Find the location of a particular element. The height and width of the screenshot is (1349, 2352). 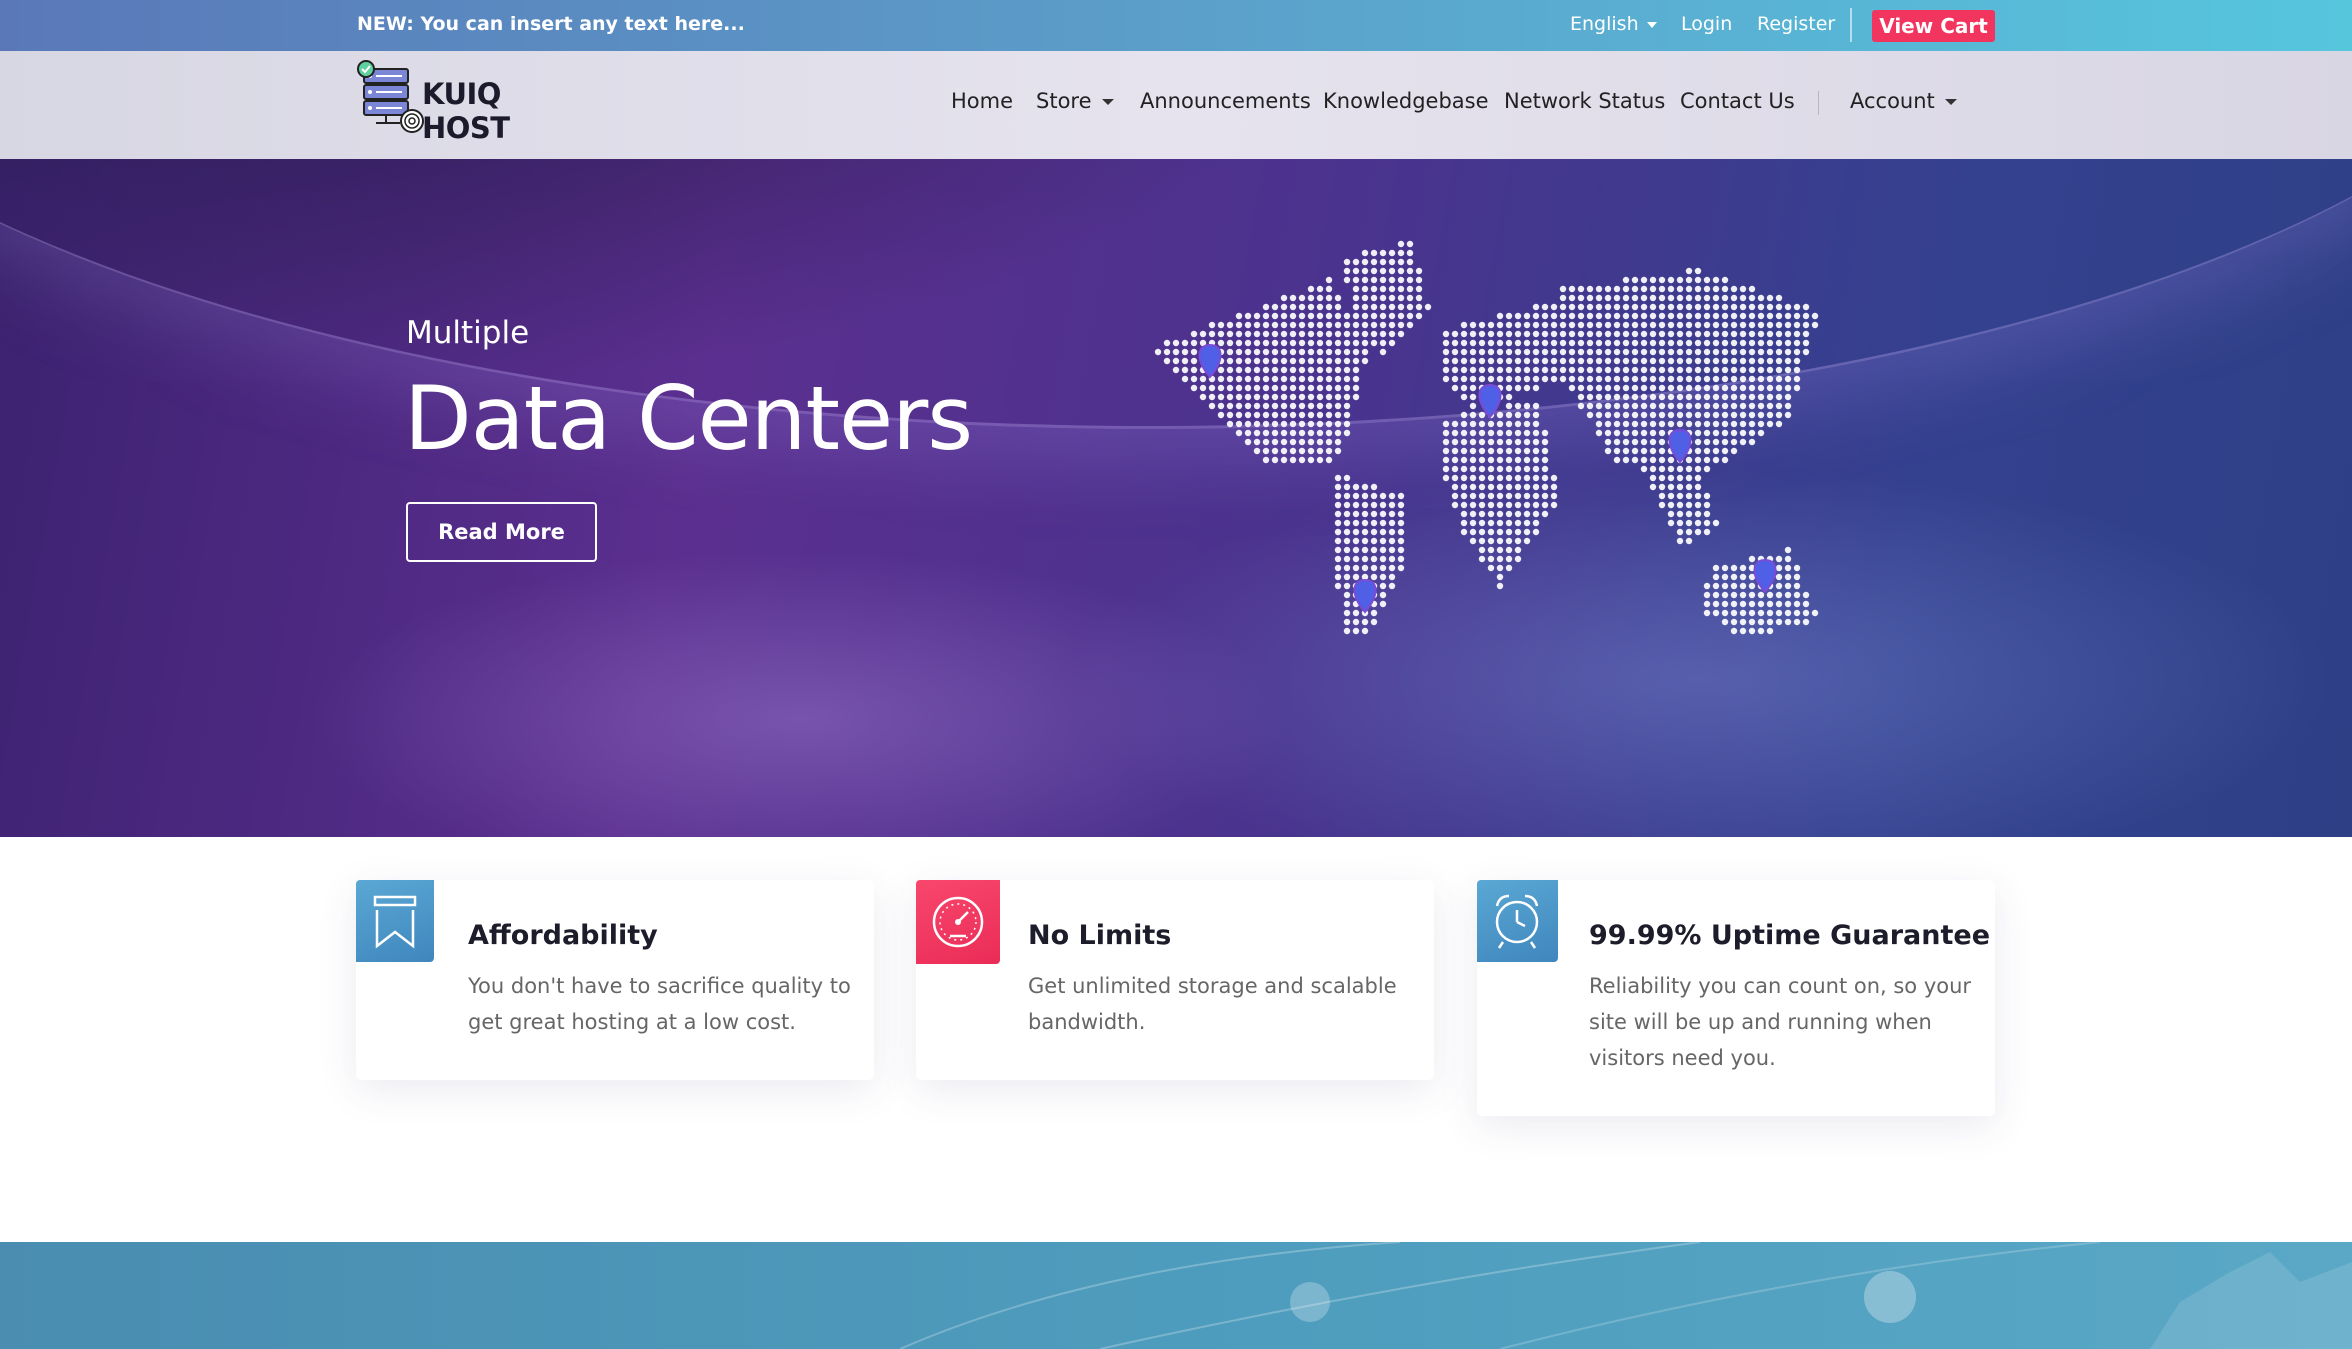

register-link: Register is located at coordinates (1796, 24).